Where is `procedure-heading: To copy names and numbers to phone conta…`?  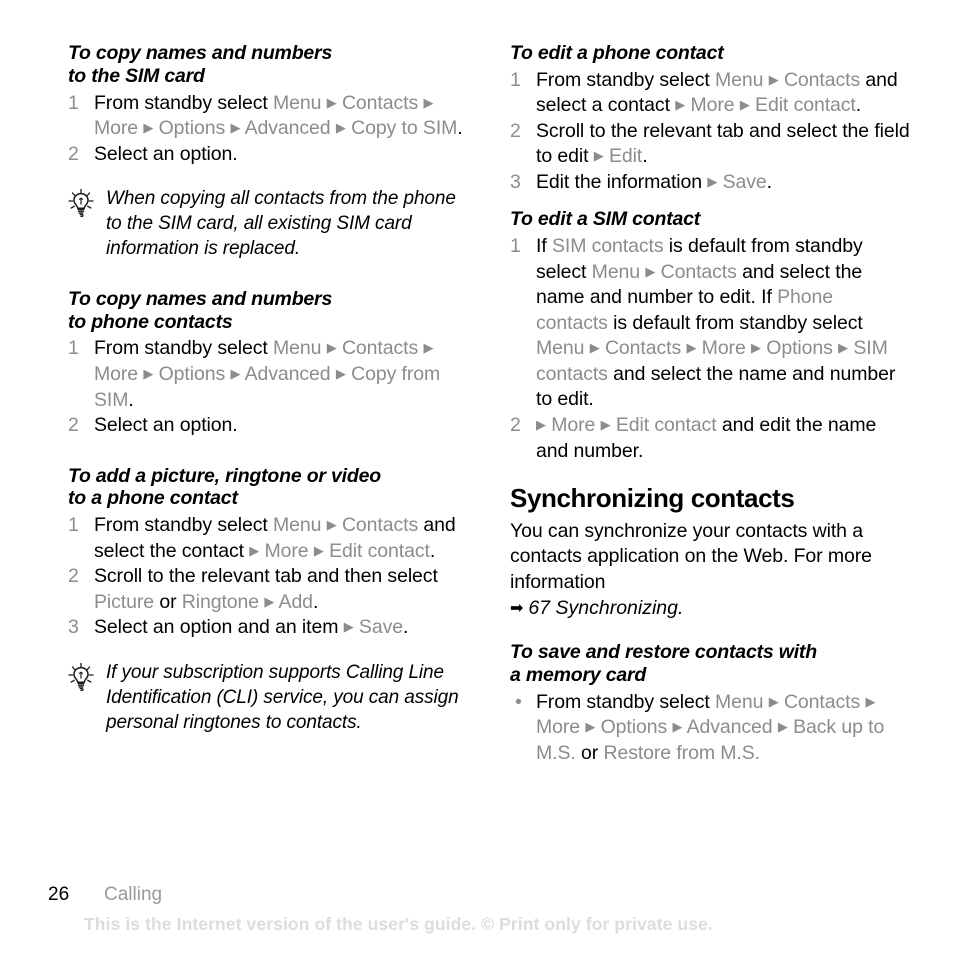
procedure-heading: To copy names and numbers to phone conta… is located at coordinates (268, 311).